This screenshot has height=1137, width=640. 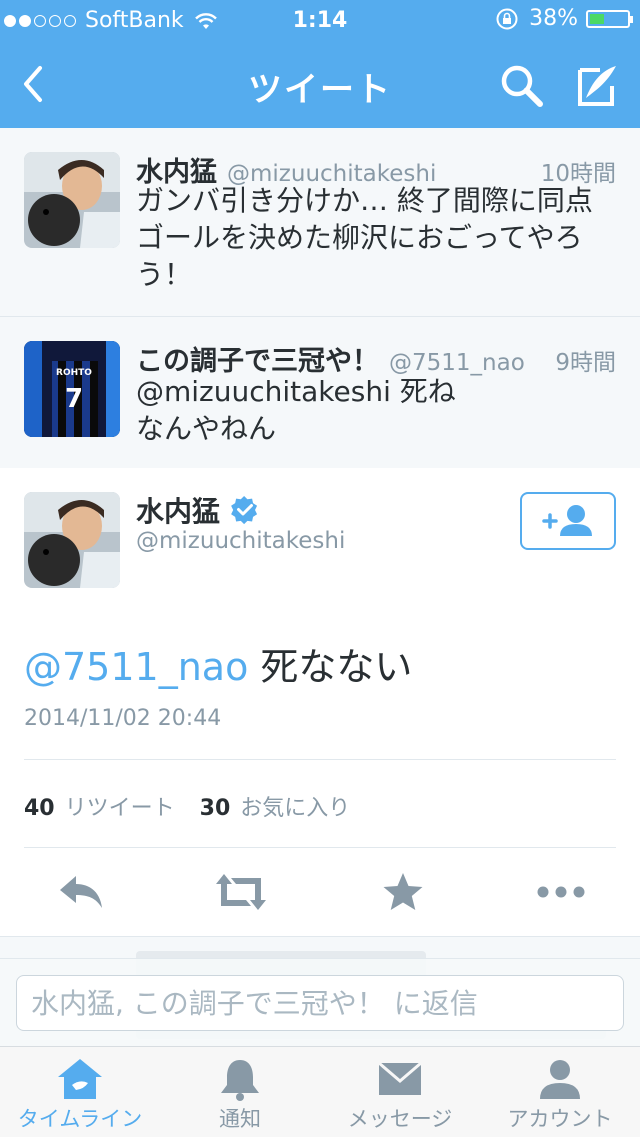 What do you see at coordinates (240, 1119) in the screenshot?
I see `tab-label: 通知` at bounding box center [240, 1119].